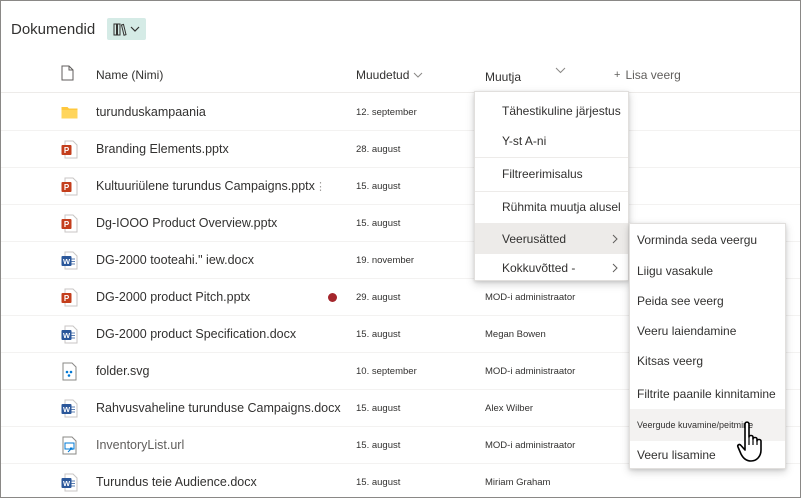 The height and width of the screenshot is (498, 801). Describe the element at coordinates (385, 260) in the screenshot. I see `file-modified: 19. november` at that location.